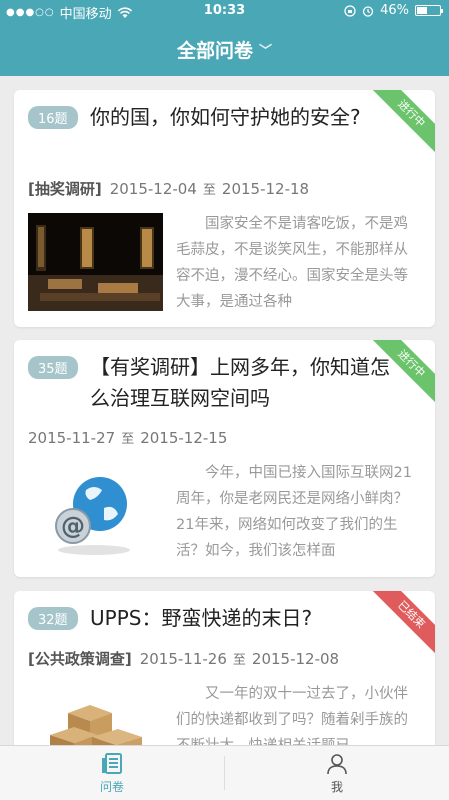 The image size is (449, 800). I want to click on status-right: 46%, so click(393, 10).